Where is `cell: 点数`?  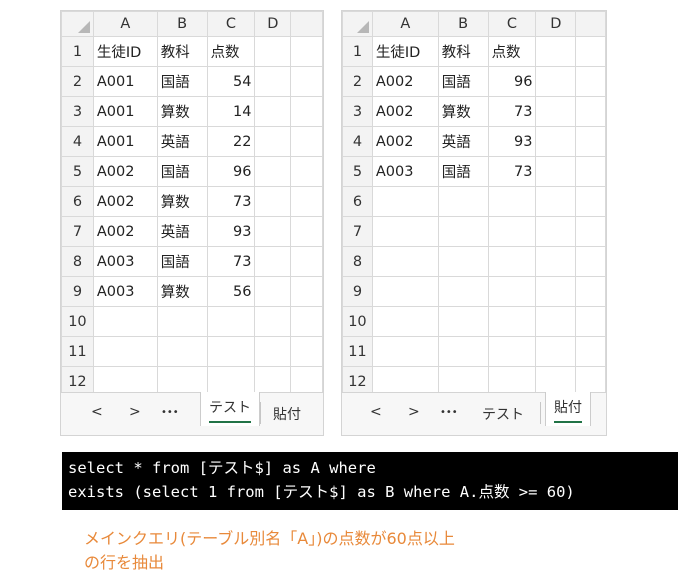
cell: 点数 is located at coordinates (231, 51).